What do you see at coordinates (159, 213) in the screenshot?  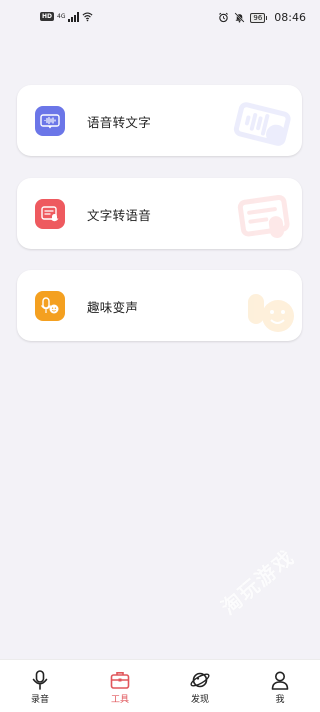 I see `text-to-voice-card: 文字转语音` at bounding box center [159, 213].